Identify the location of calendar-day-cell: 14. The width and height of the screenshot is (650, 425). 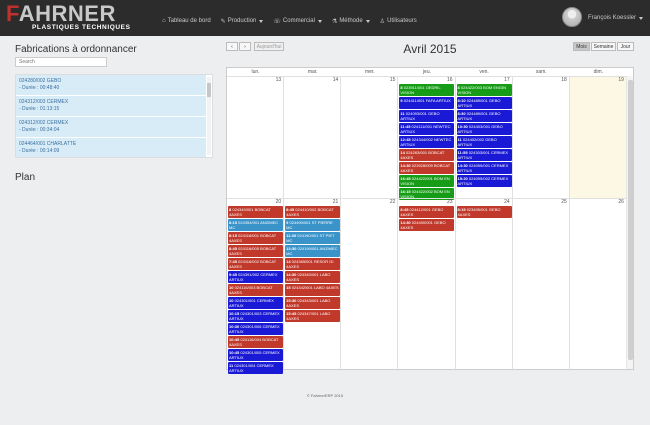
(313, 137).